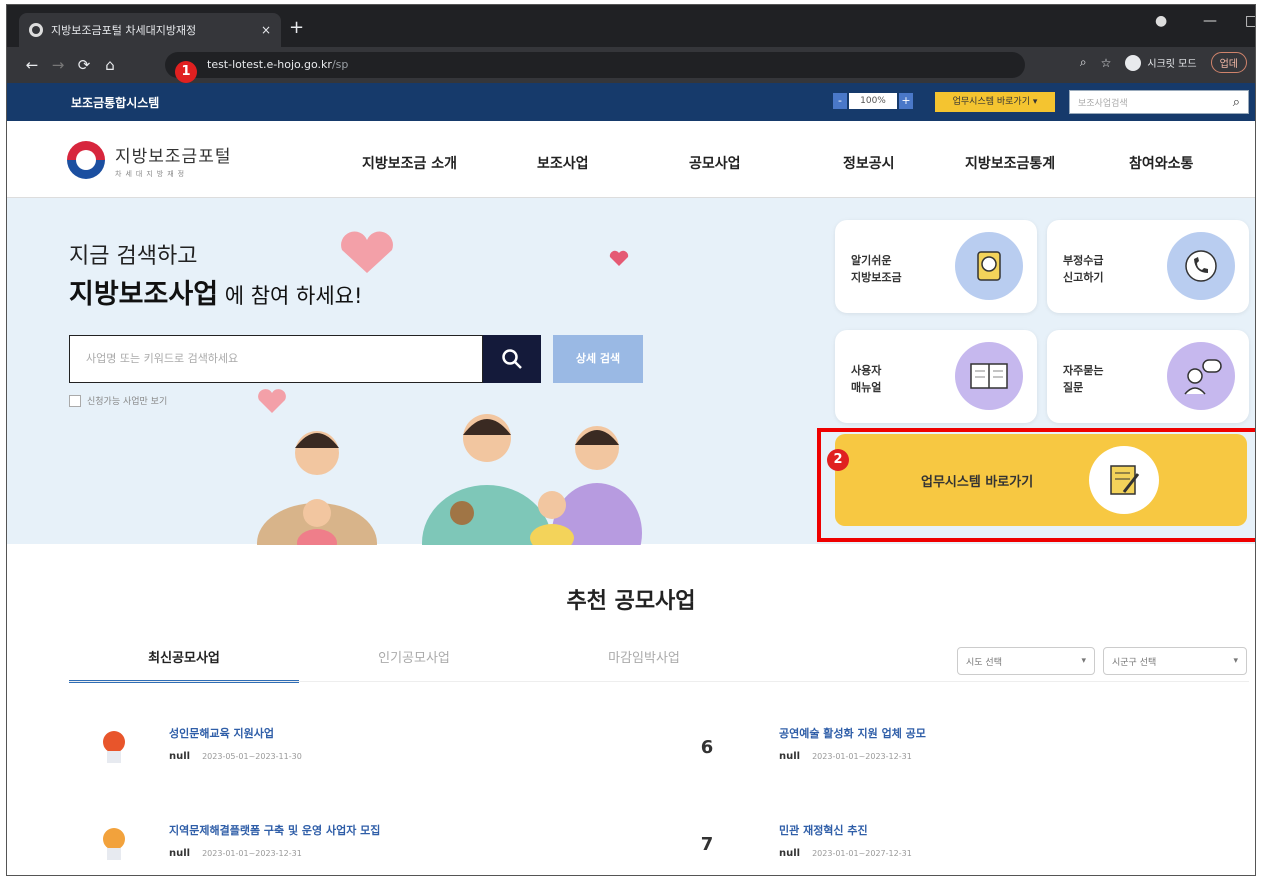 The height and width of the screenshot is (880, 1261). What do you see at coordinates (296, 27) in the screenshot?
I see `new-tab-button: +` at bounding box center [296, 27].